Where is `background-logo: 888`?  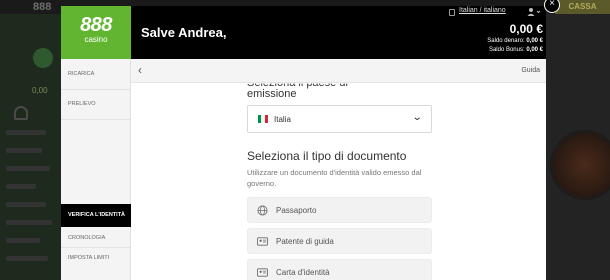
background-logo: 888 is located at coordinates (42, 7).